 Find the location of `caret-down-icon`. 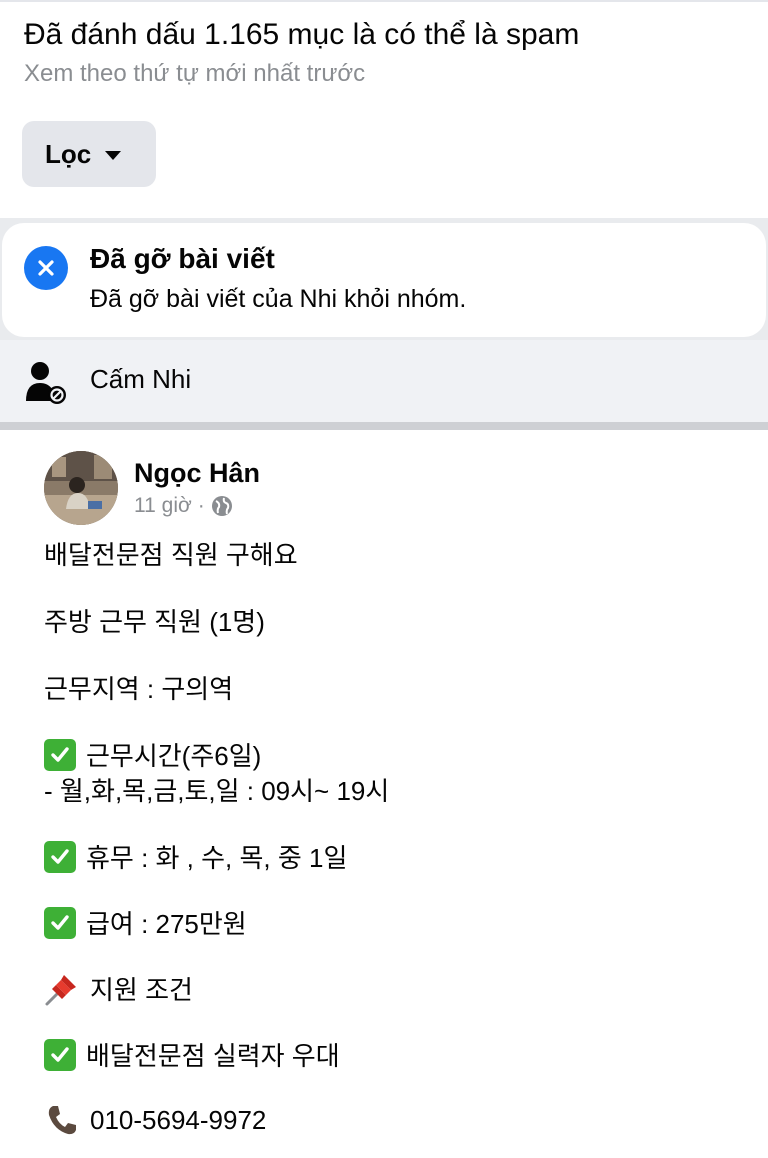

caret-down-icon is located at coordinates (113, 155).